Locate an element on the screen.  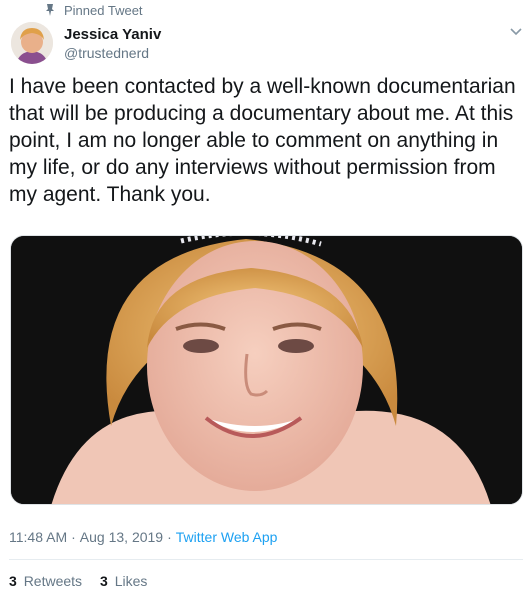
pinned-tweet-header: Pinned Tweet is located at coordinates (93, 10).